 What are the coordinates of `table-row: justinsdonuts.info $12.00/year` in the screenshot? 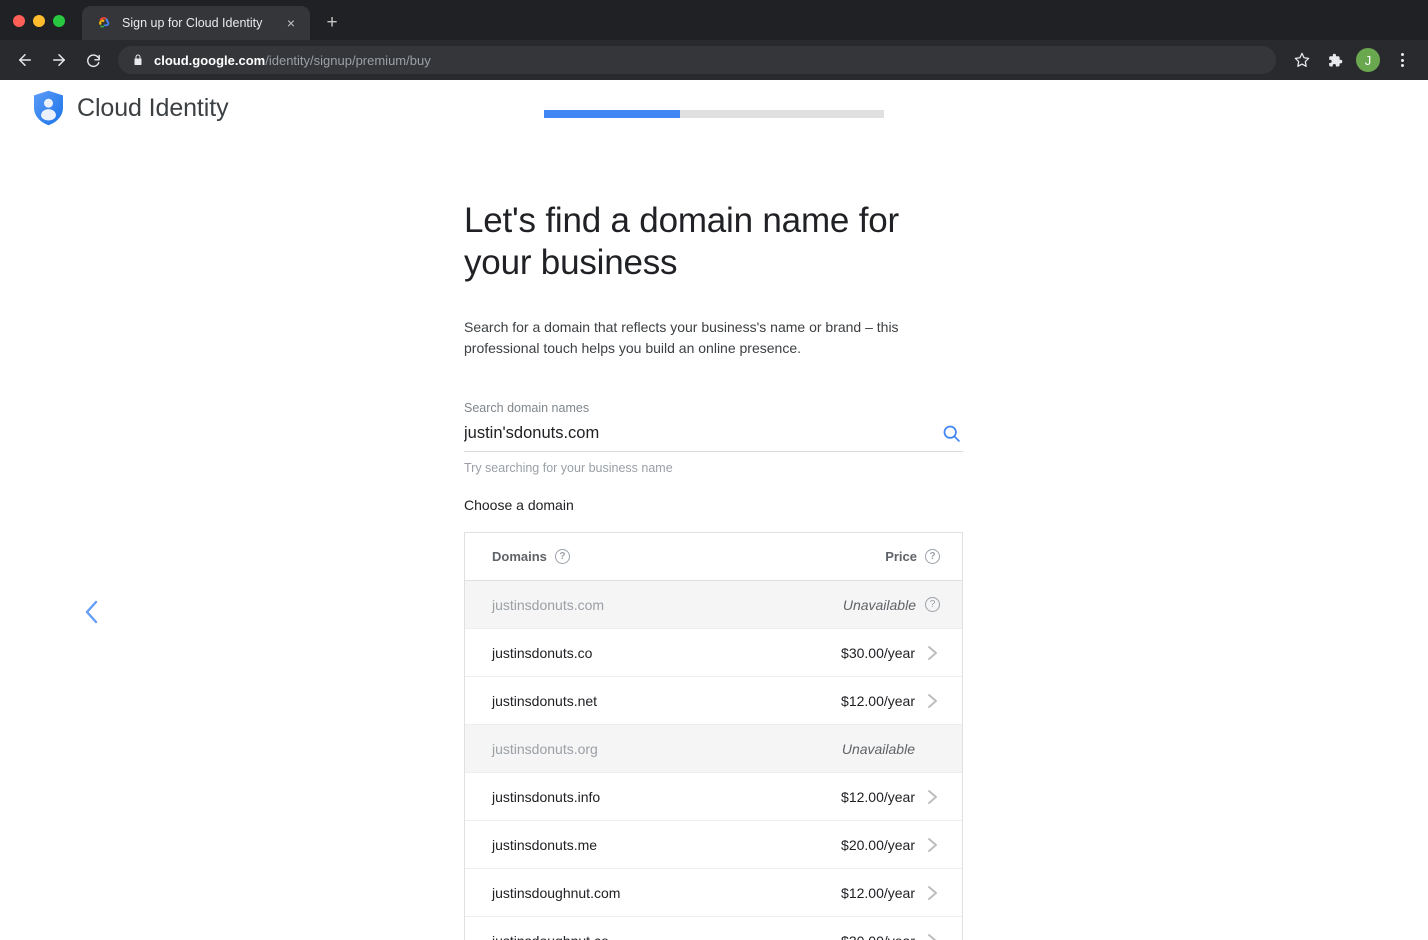 It's located at (713, 797).